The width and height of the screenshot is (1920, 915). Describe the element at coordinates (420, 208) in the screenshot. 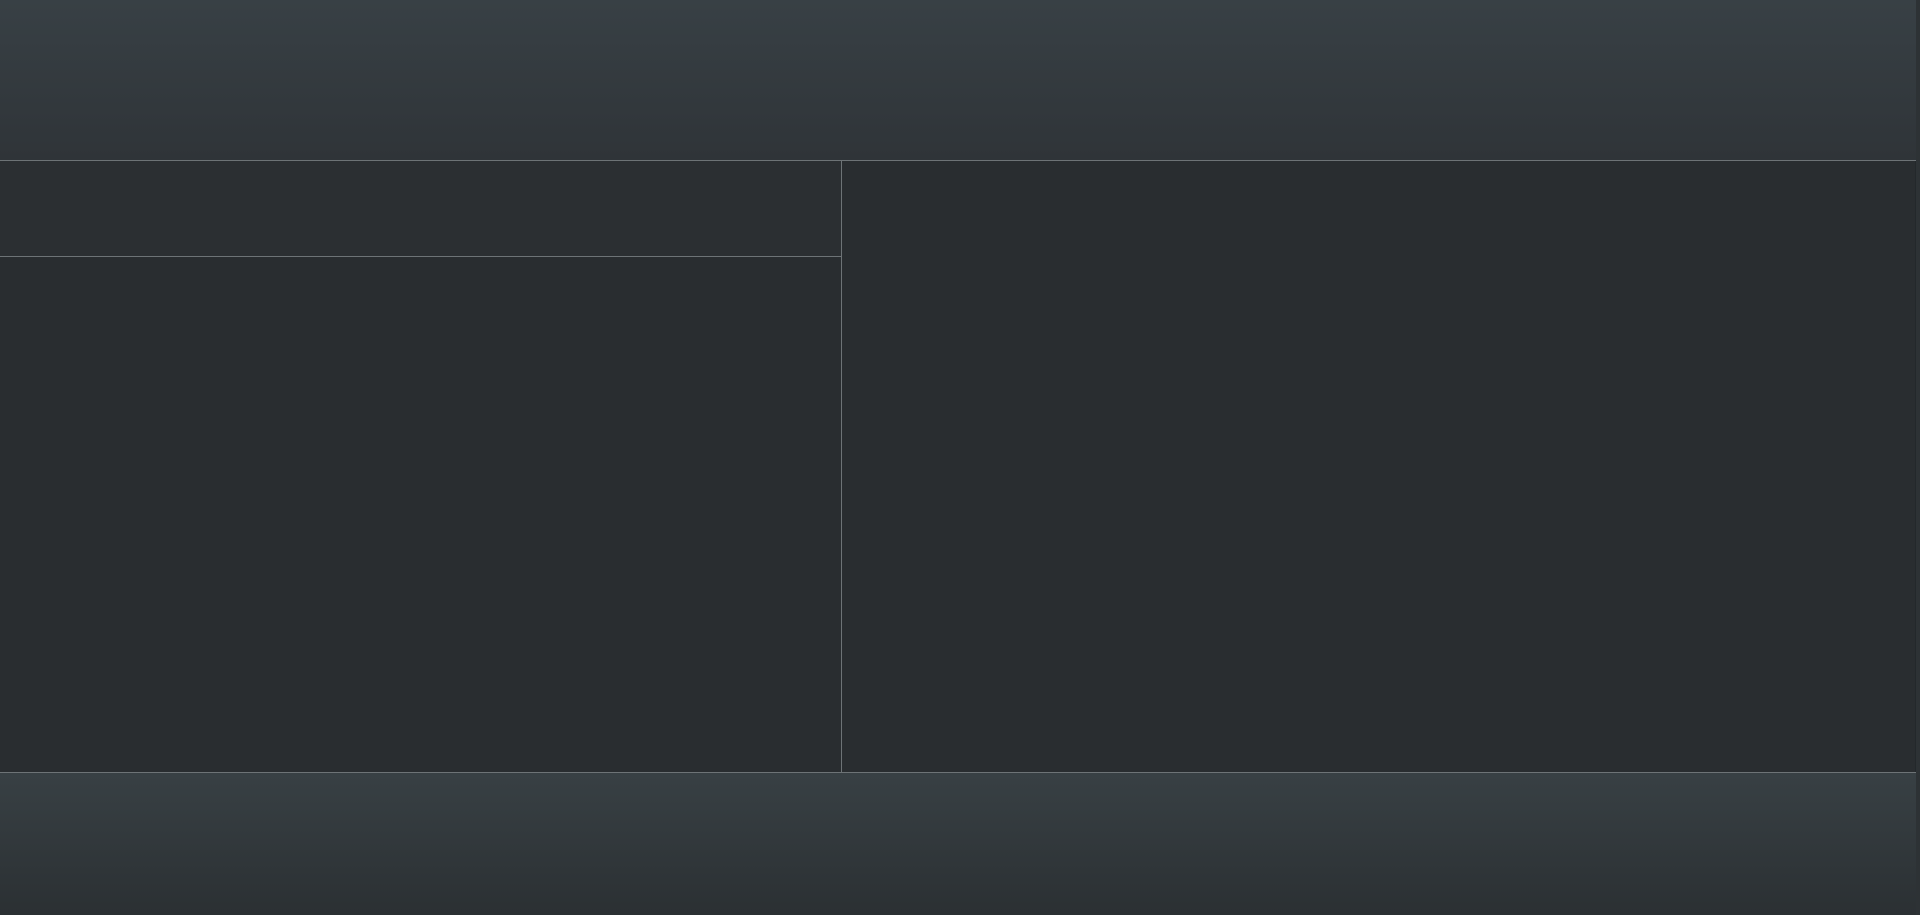

I see `left-panel-toolbar` at that location.